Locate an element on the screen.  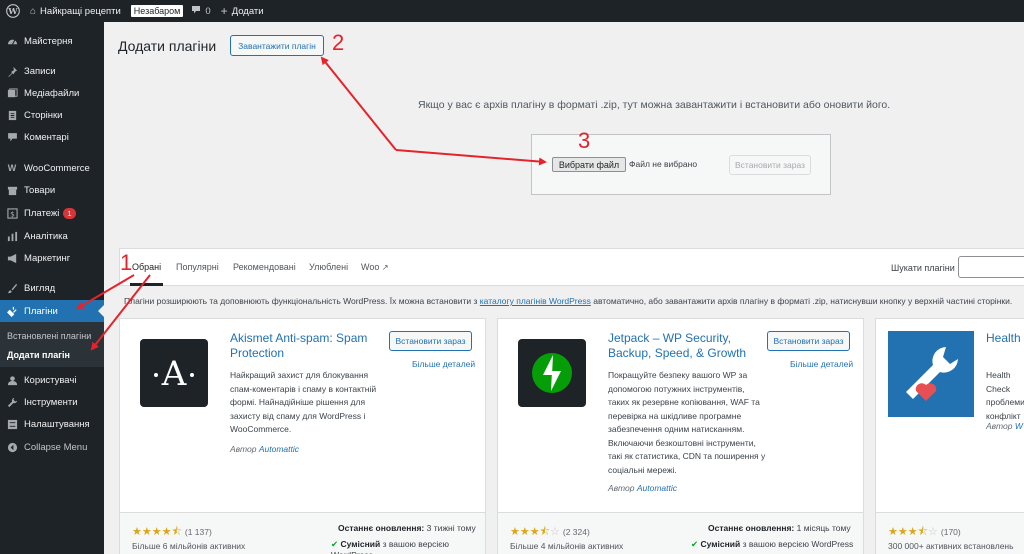
plugin-description: Health Check проблеми конфлікт is located at coordinates (1005, 395).